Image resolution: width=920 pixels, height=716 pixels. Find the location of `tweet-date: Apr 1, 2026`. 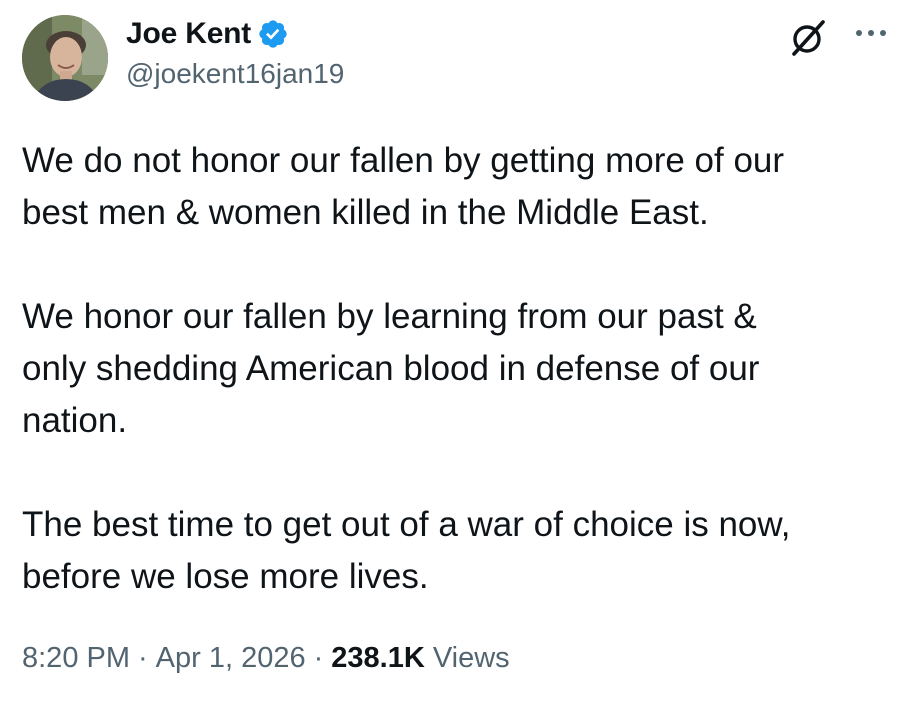

tweet-date: Apr 1, 2026 is located at coordinates (231, 658).